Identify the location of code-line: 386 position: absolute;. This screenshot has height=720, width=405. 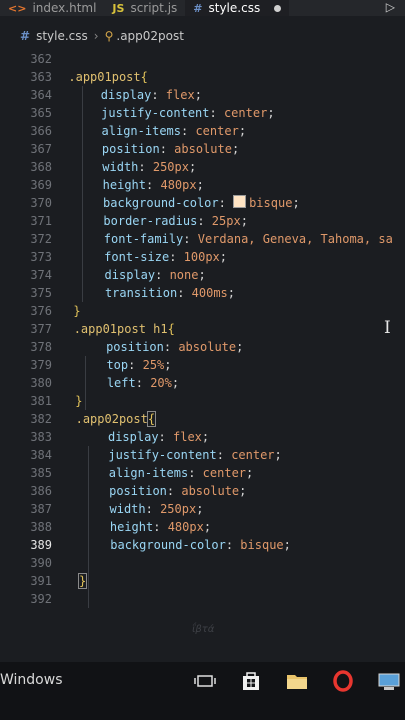
(202, 491).